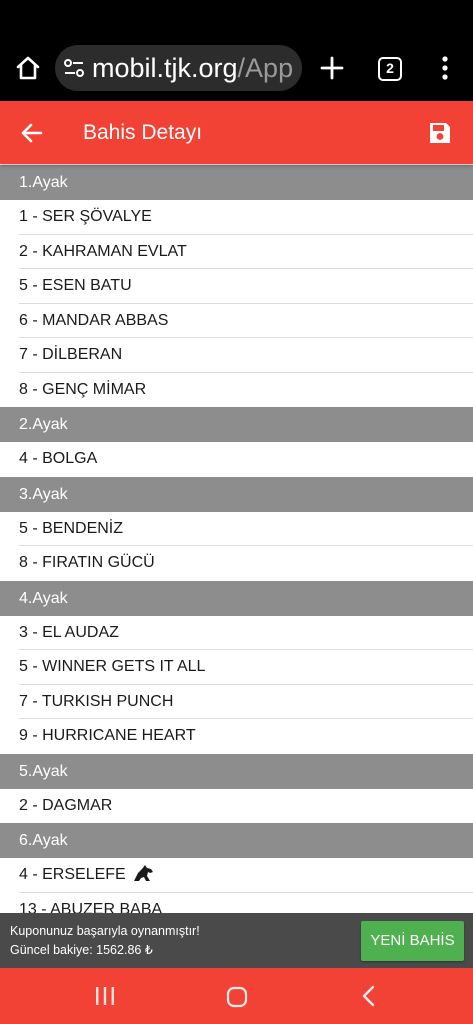 The image size is (473, 1024). Describe the element at coordinates (165, 68) in the screenshot. I see `url-domain: mobil.tjk.org` at that location.